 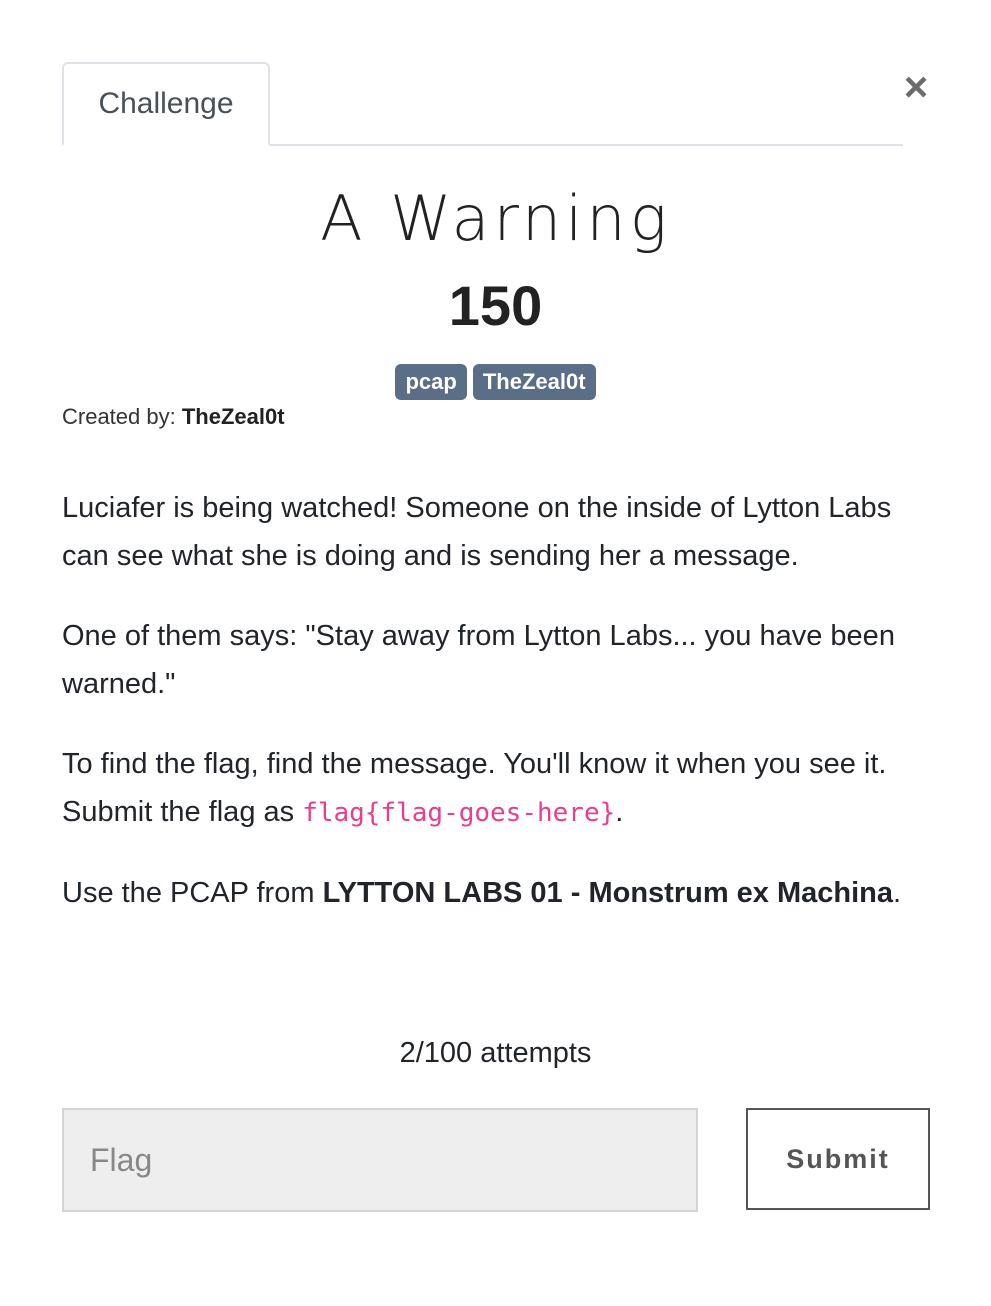 What do you see at coordinates (495, 305) in the screenshot?
I see `challenge-points: 150` at bounding box center [495, 305].